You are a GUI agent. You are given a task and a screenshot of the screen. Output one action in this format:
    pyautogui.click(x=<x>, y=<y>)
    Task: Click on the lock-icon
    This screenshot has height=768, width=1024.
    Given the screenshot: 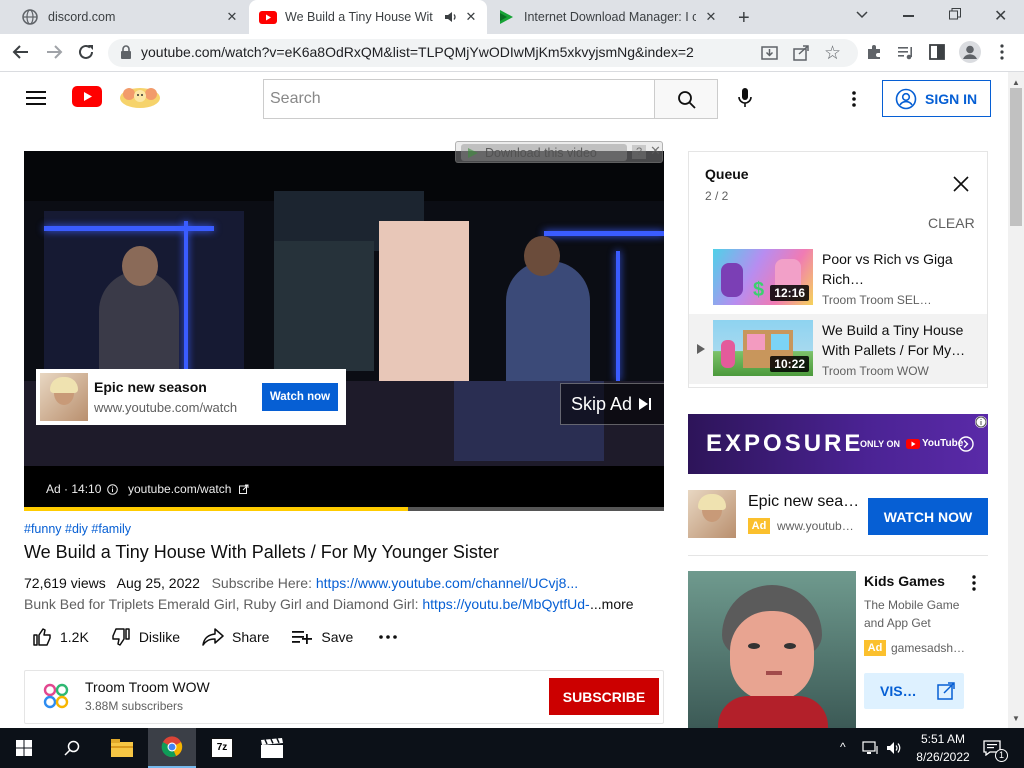 What is the action you would take?
    pyautogui.click(x=126, y=52)
    